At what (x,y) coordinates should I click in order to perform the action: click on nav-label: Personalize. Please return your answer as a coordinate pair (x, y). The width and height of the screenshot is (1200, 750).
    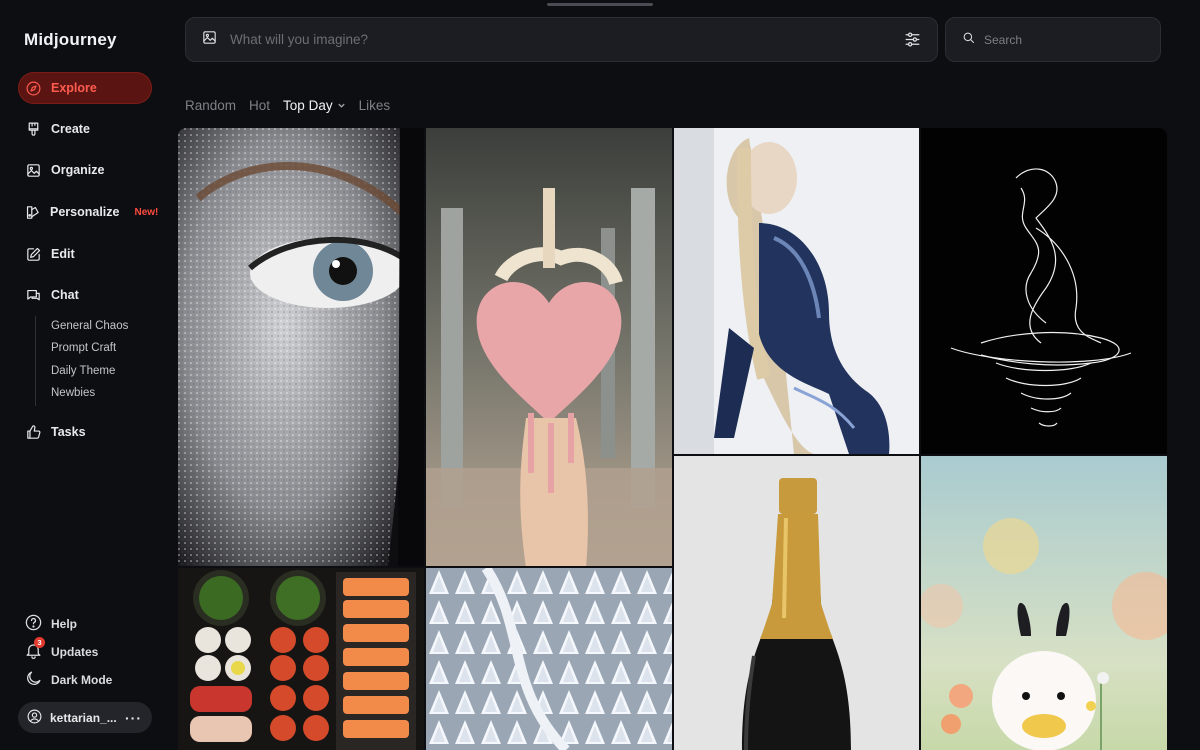
    Looking at the image, I should click on (85, 212).